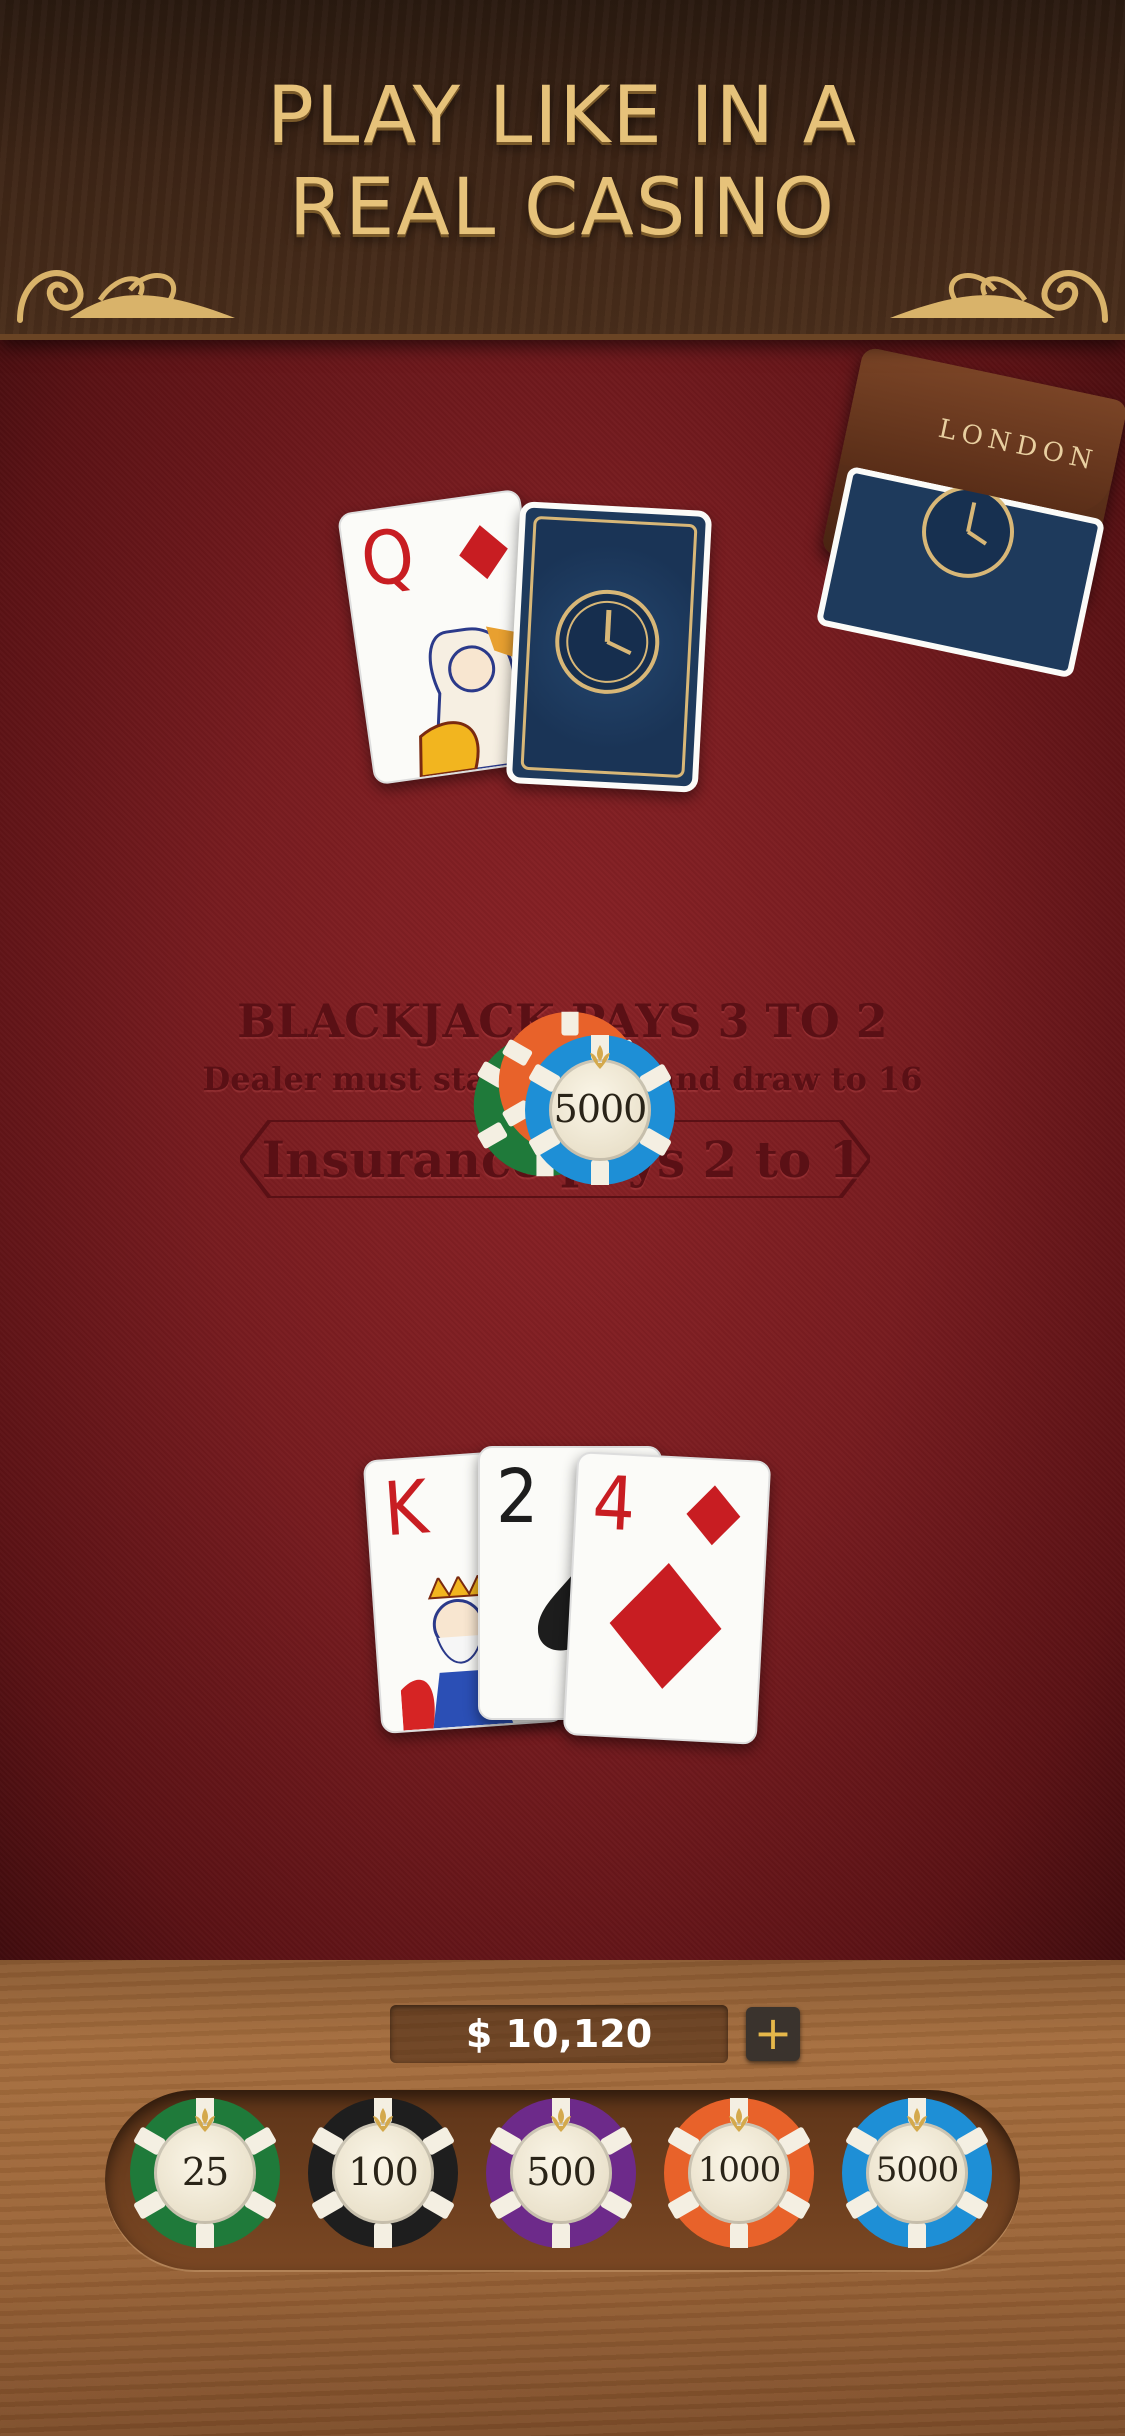  Describe the element at coordinates (562, 116) in the screenshot. I see `title-line-1: PLAY LIKE IN A` at that location.